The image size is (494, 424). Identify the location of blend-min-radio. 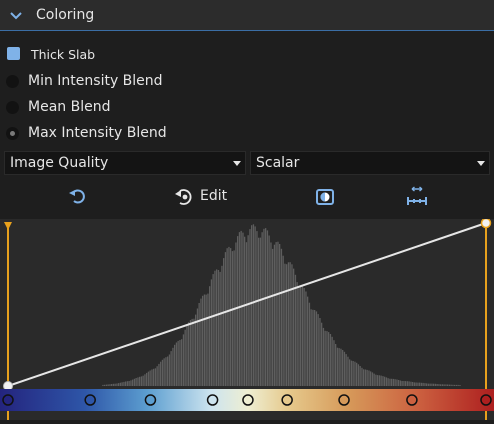
(12, 81).